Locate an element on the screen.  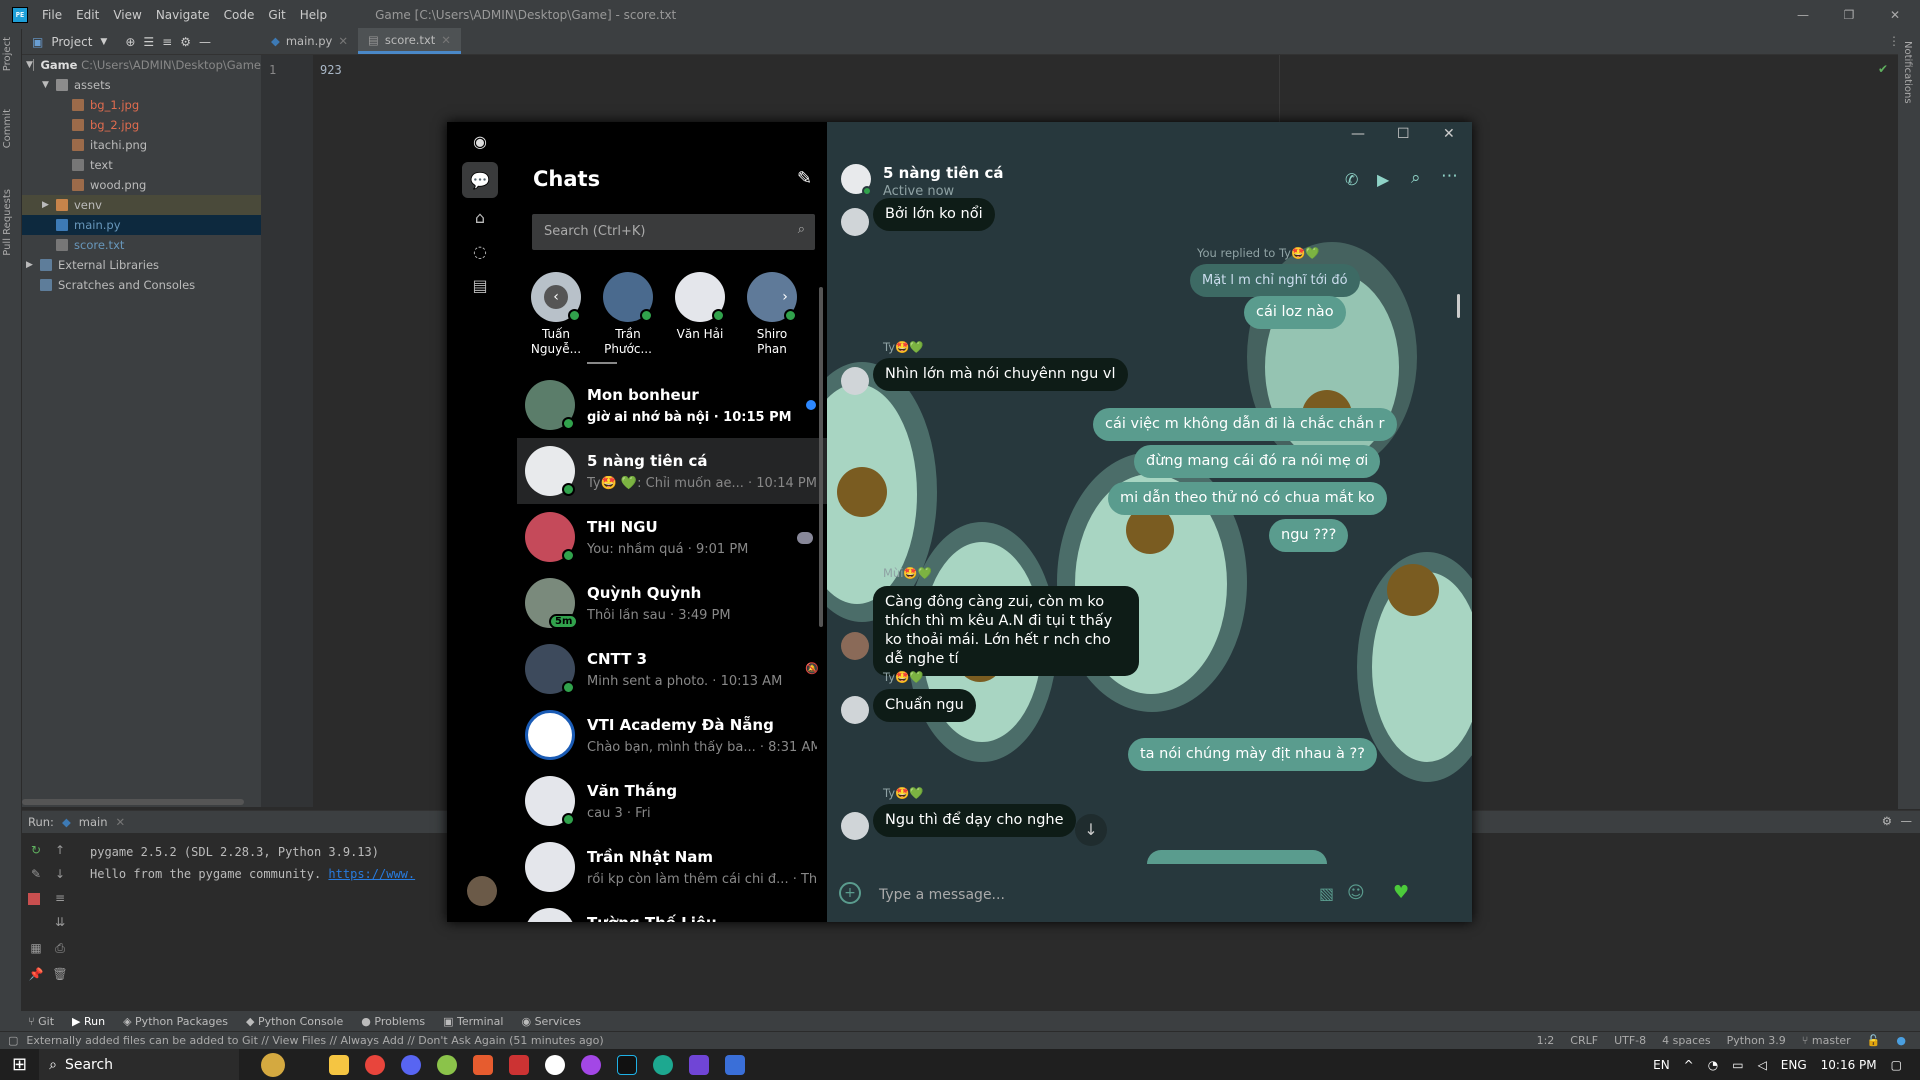
conversation-scrollbar is located at coordinates (1458, 306).